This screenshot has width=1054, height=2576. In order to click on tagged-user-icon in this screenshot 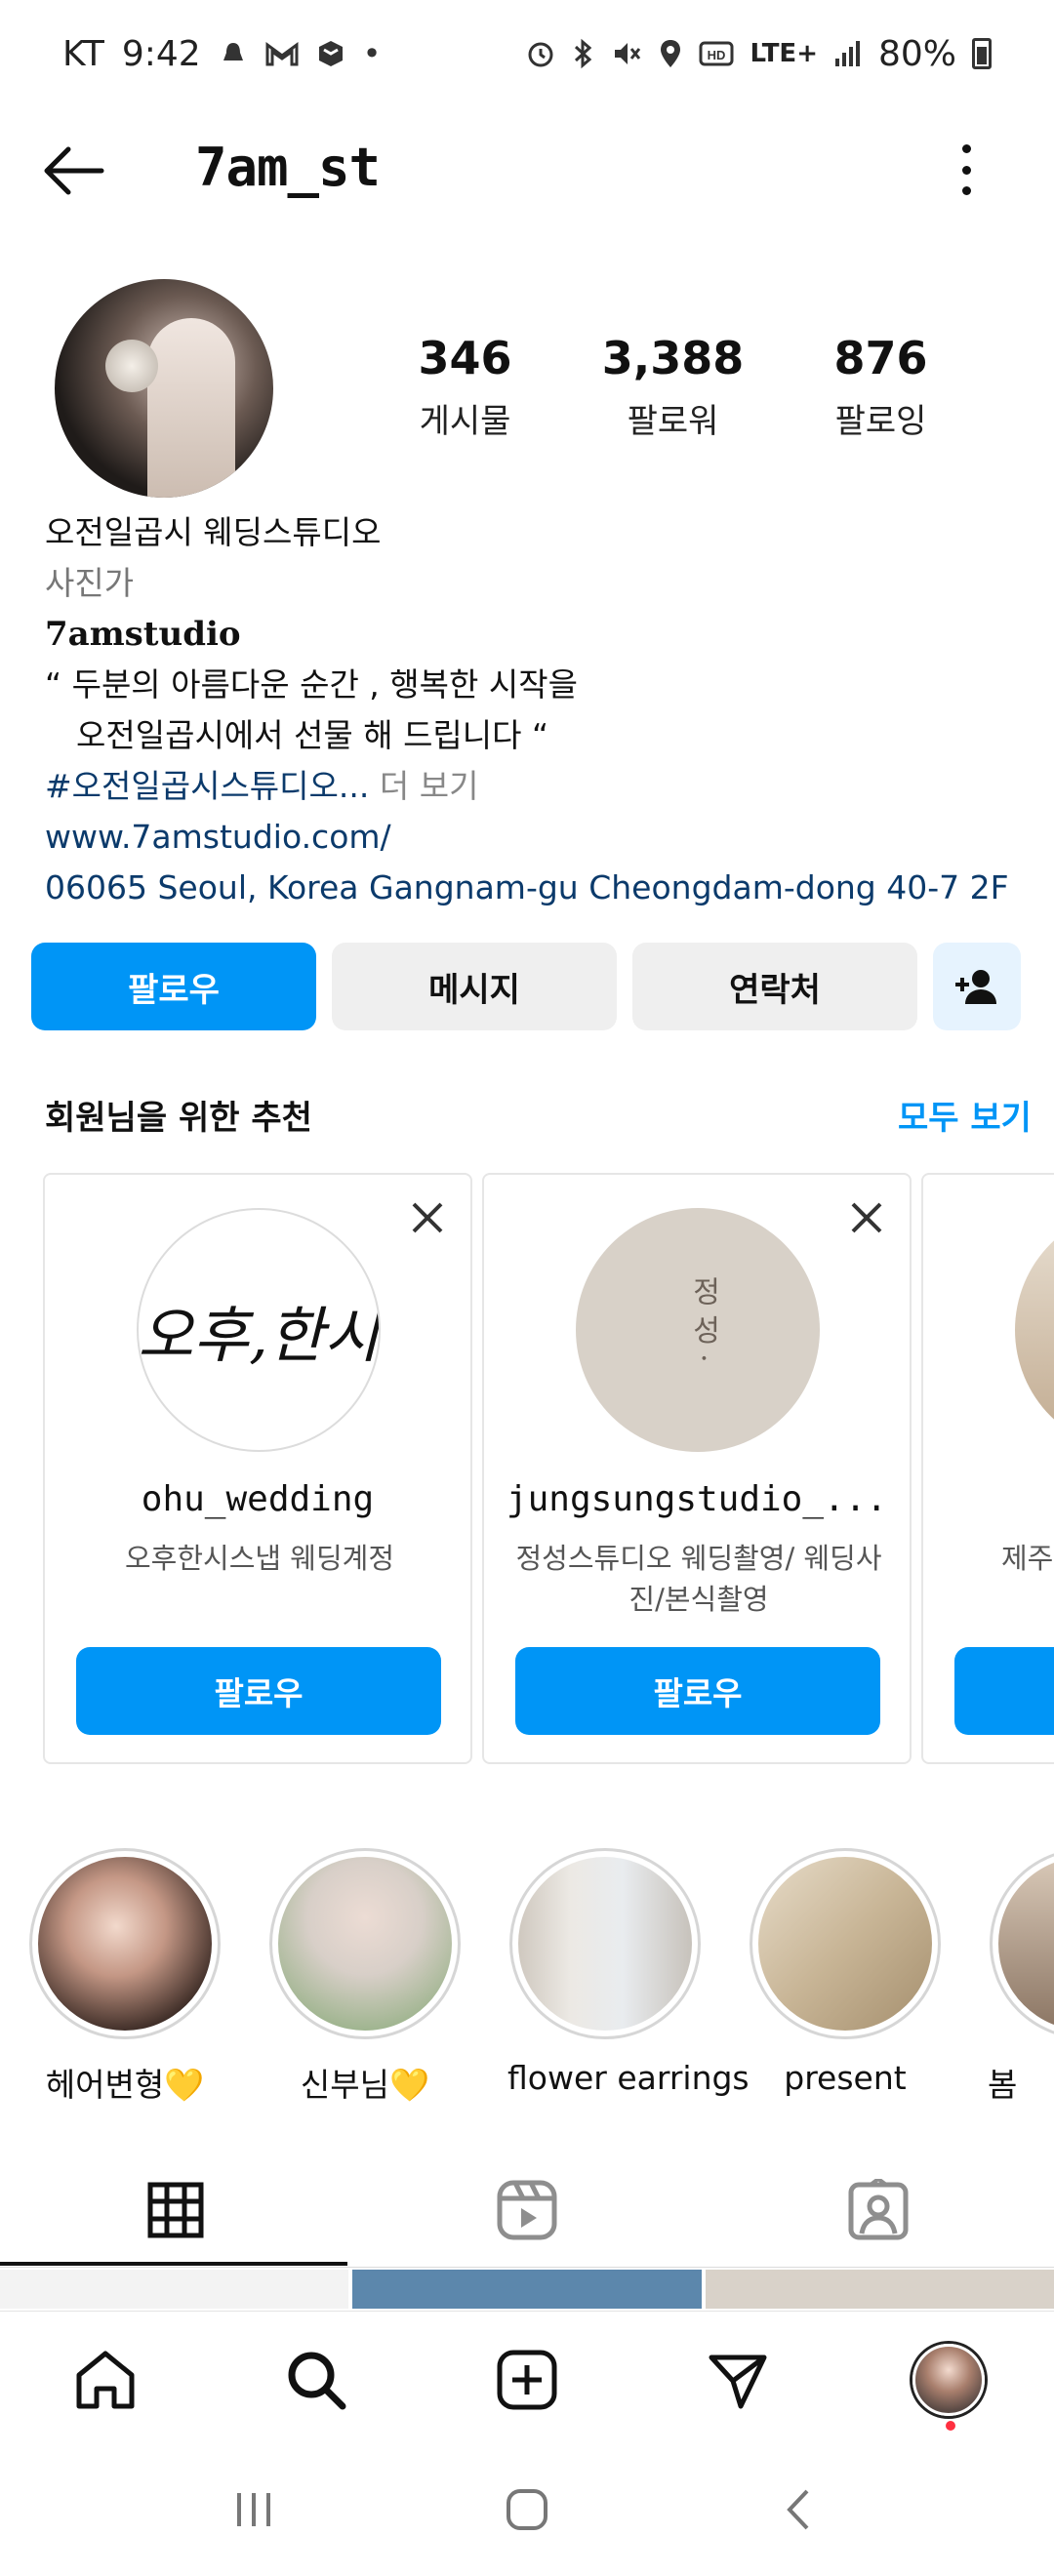, I will do `click(878, 2209)`.